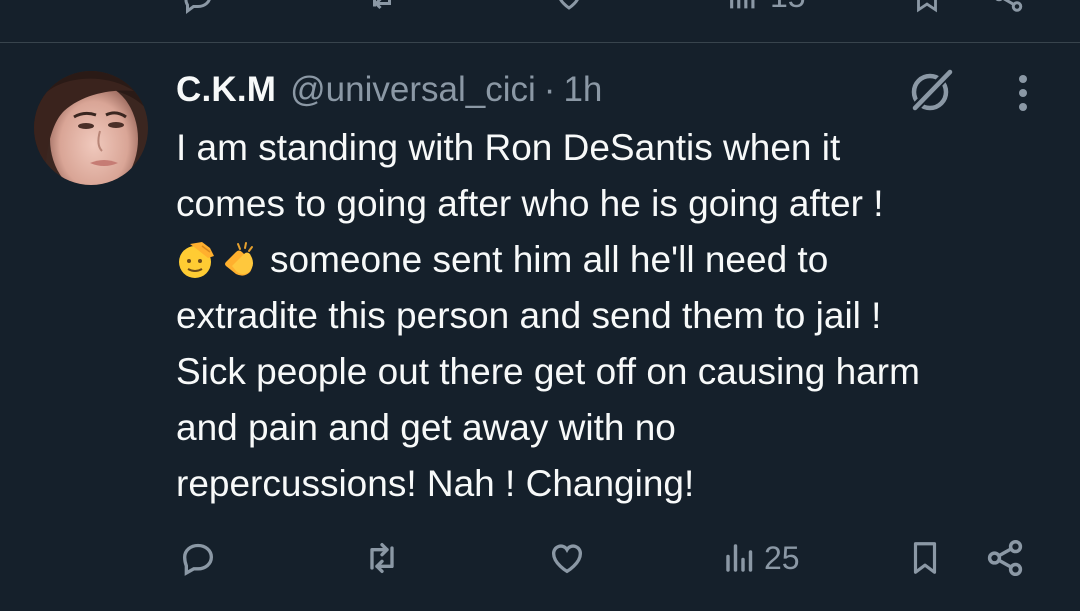  I want to click on repost-button, so click(385, 558).